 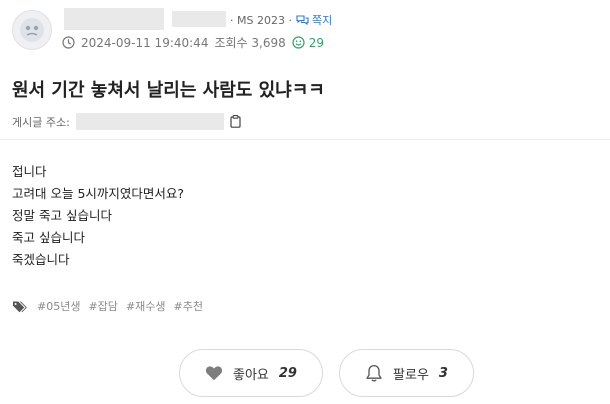 What do you see at coordinates (443, 373) in the screenshot?
I see `follow-count: 3` at bounding box center [443, 373].